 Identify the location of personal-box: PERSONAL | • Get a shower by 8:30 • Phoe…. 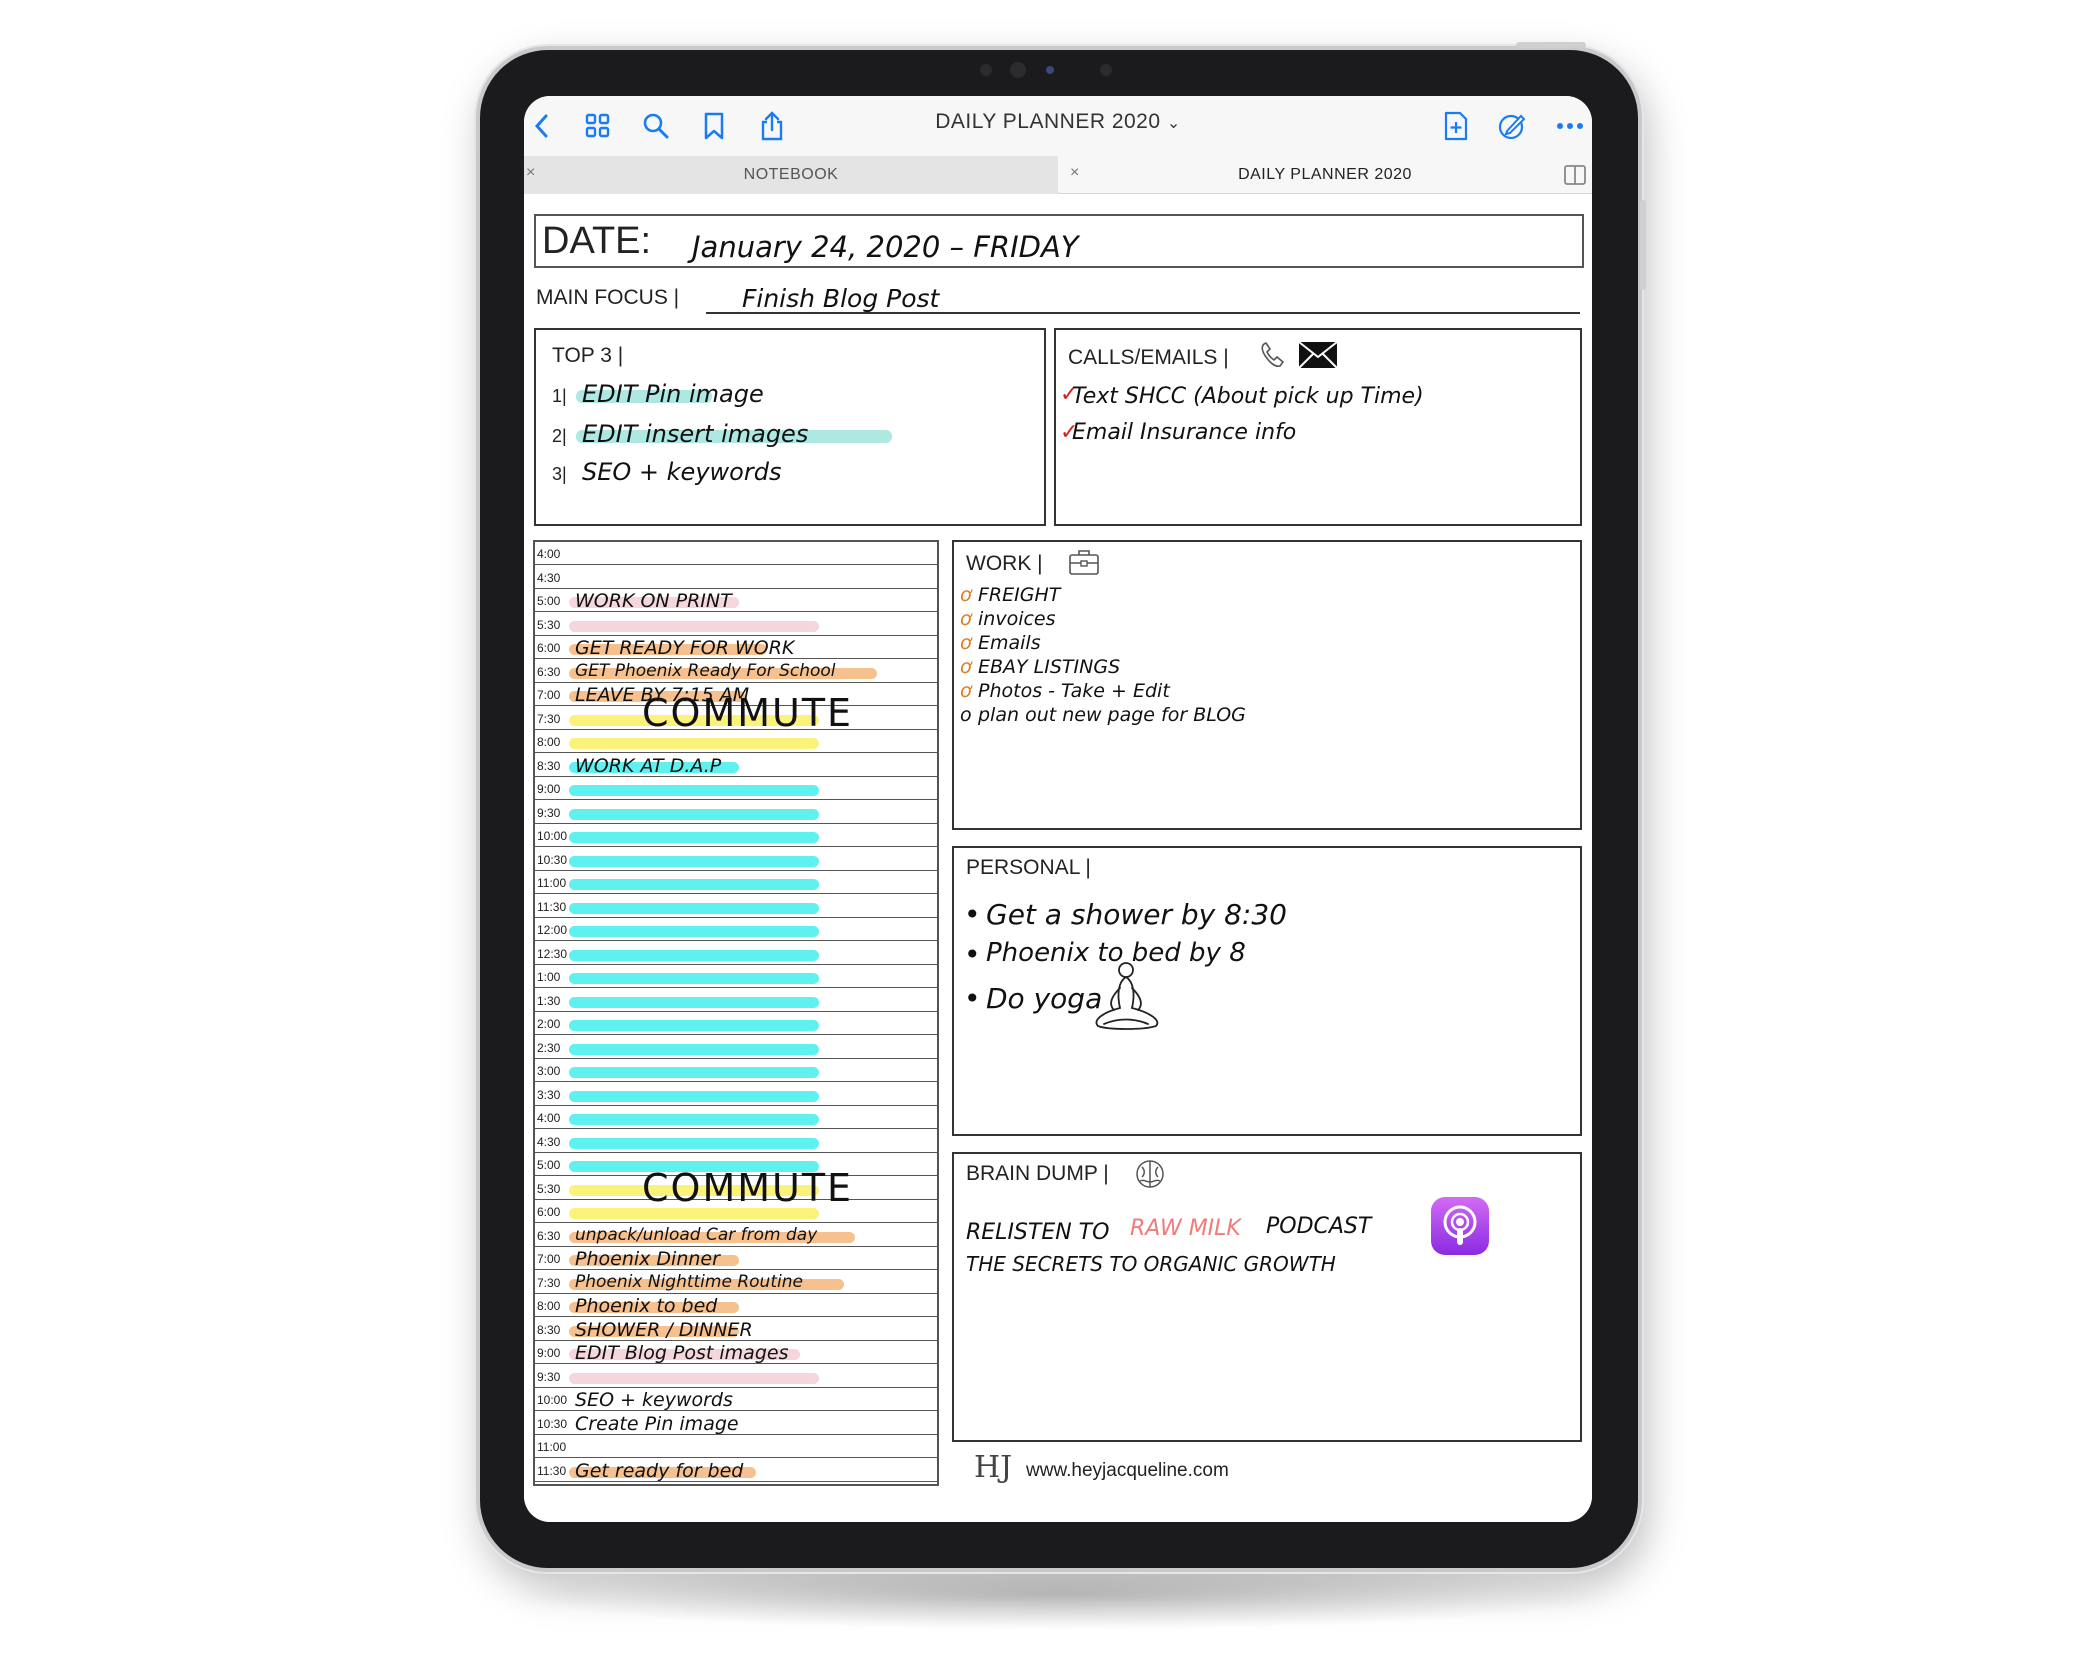
(1267, 991).